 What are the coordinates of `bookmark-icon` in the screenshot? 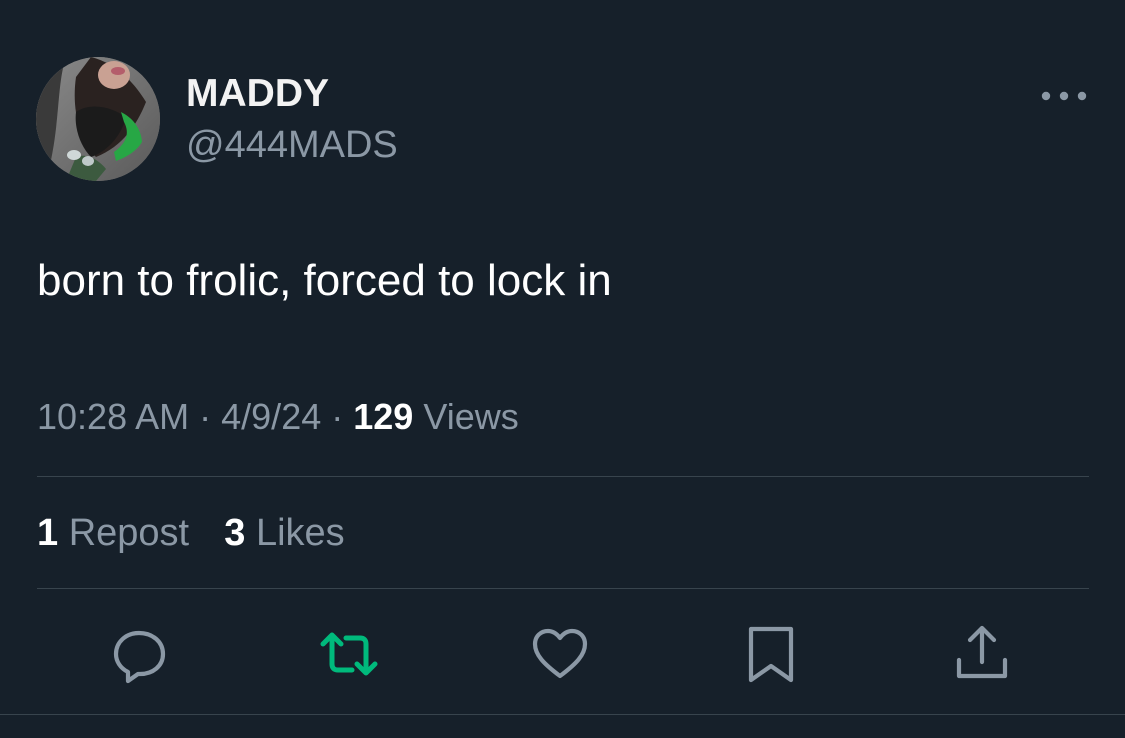 It's located at (771, 654).